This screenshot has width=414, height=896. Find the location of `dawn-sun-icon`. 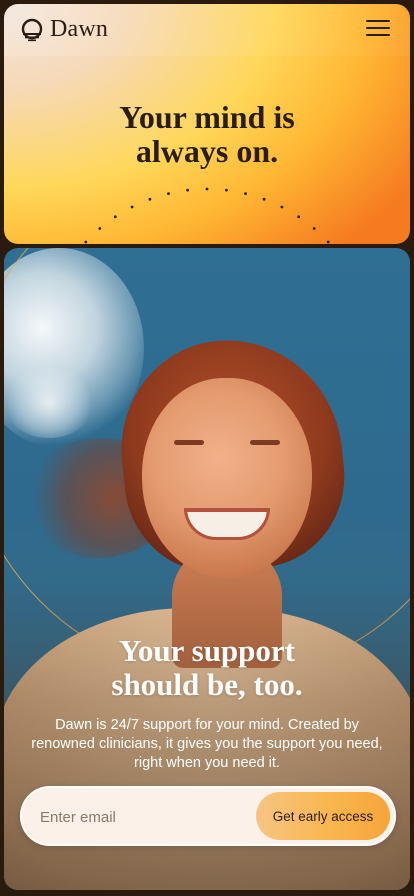

dawn-sun-icon is located at coordinates (32, 29).